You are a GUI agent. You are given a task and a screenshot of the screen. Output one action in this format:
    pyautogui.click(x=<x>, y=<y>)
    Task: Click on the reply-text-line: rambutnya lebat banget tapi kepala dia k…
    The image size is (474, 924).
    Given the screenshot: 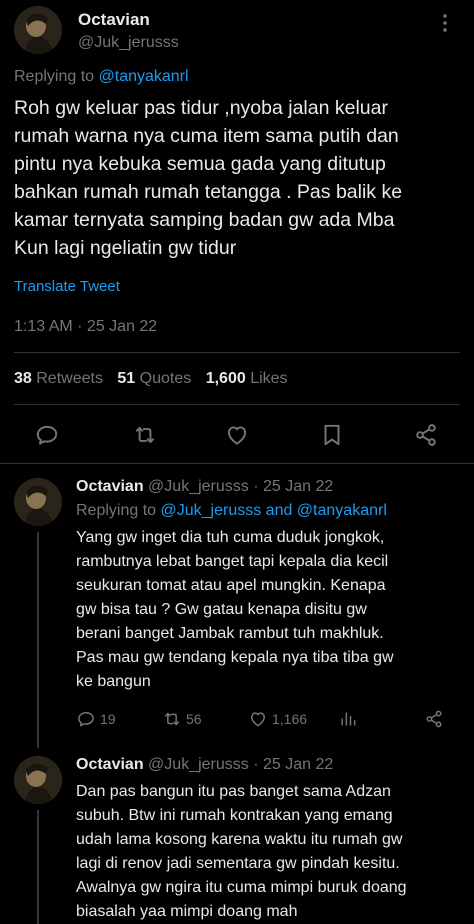 What is the action you would take?
    pyautogui.click(x=232, y=561)
    